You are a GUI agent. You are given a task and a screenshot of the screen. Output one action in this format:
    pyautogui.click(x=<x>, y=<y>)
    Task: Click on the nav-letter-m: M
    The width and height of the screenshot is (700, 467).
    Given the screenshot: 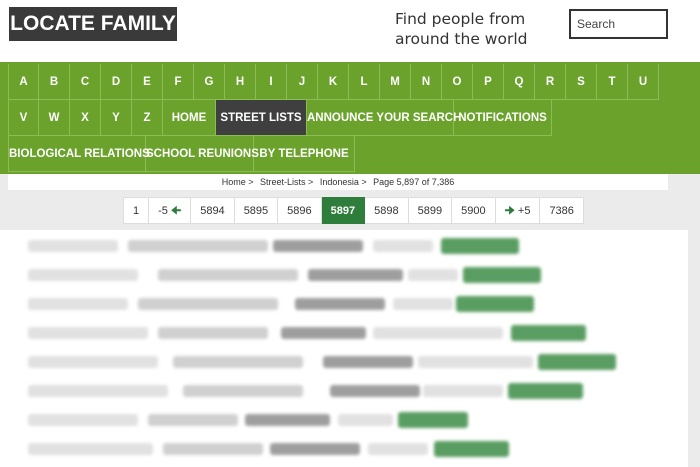 What is the action you would take?
    pyautogui.click(x=395, y=82)
    